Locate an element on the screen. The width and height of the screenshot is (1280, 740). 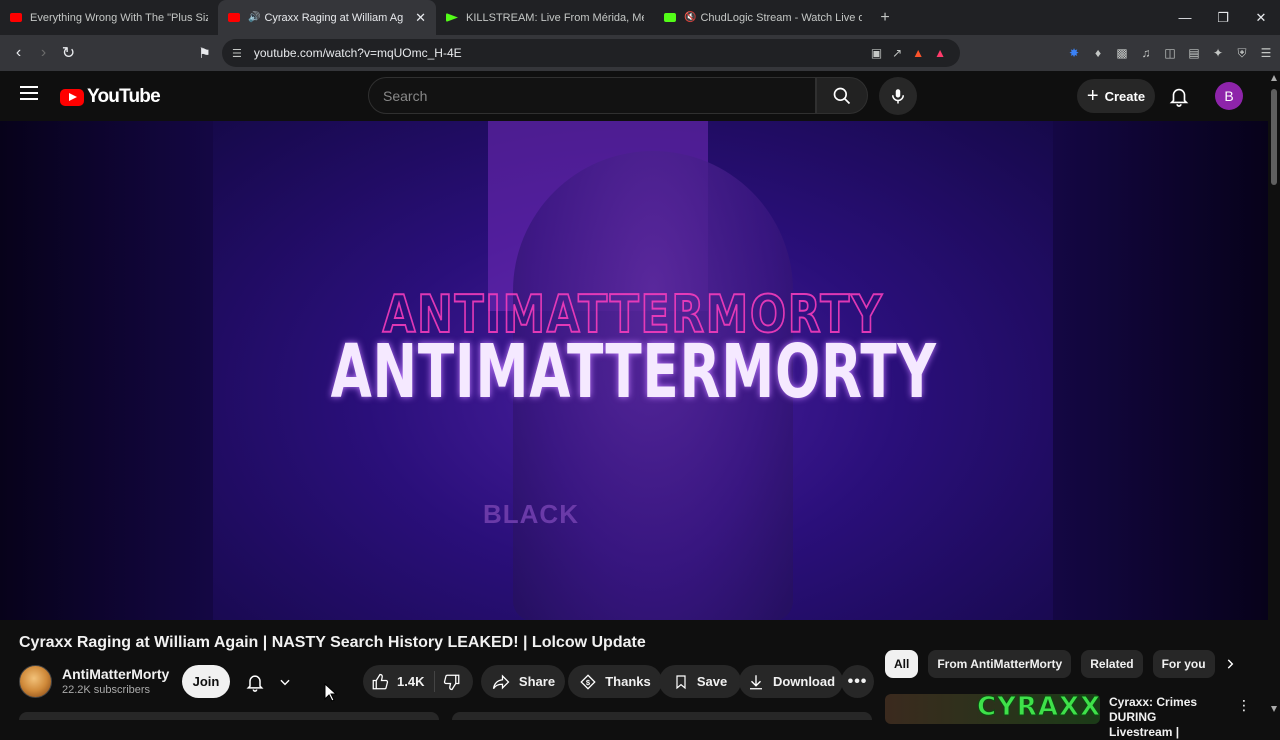
save-button: Save is located at coordinates (700, 681).